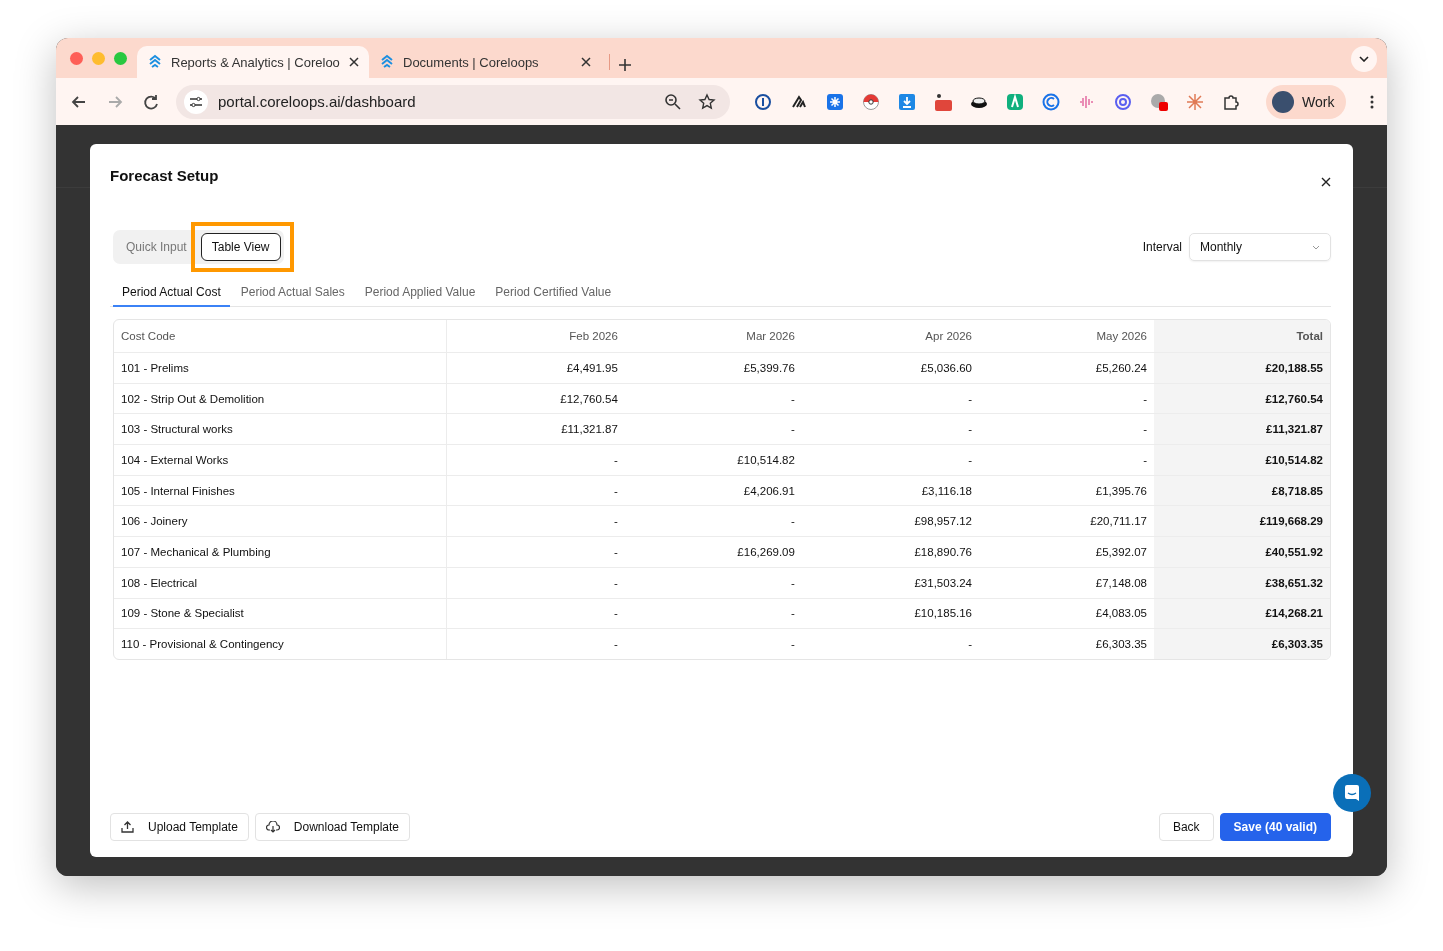 Image resolution: width=1443 pixels, height=951 pixels. Describe the element at coordinates (1015, 101) in the screenshot. I see `letter-a-icon` at that location.